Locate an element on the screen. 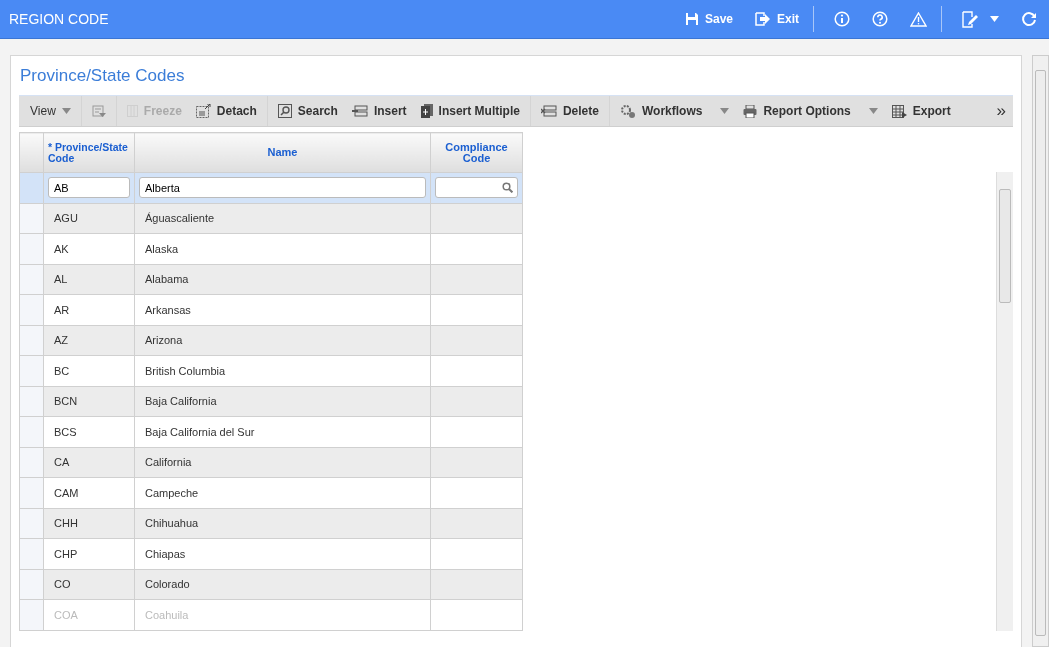 The width and height of the screenshot is (1049, 647). table-cell: AL is located at coordinates (89, 279).